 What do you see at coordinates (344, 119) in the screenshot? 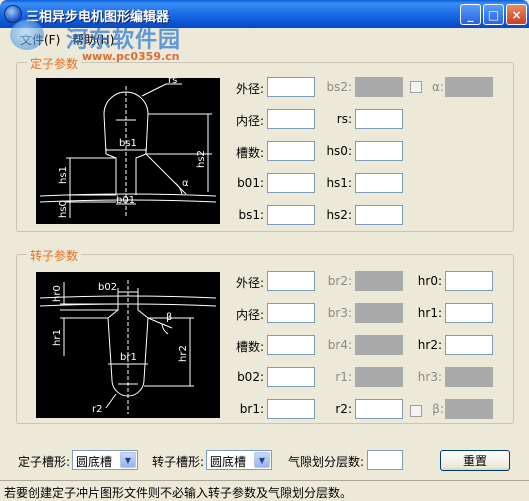
I see `stator-rs-label: rs:` at bounding box center [344, 119].